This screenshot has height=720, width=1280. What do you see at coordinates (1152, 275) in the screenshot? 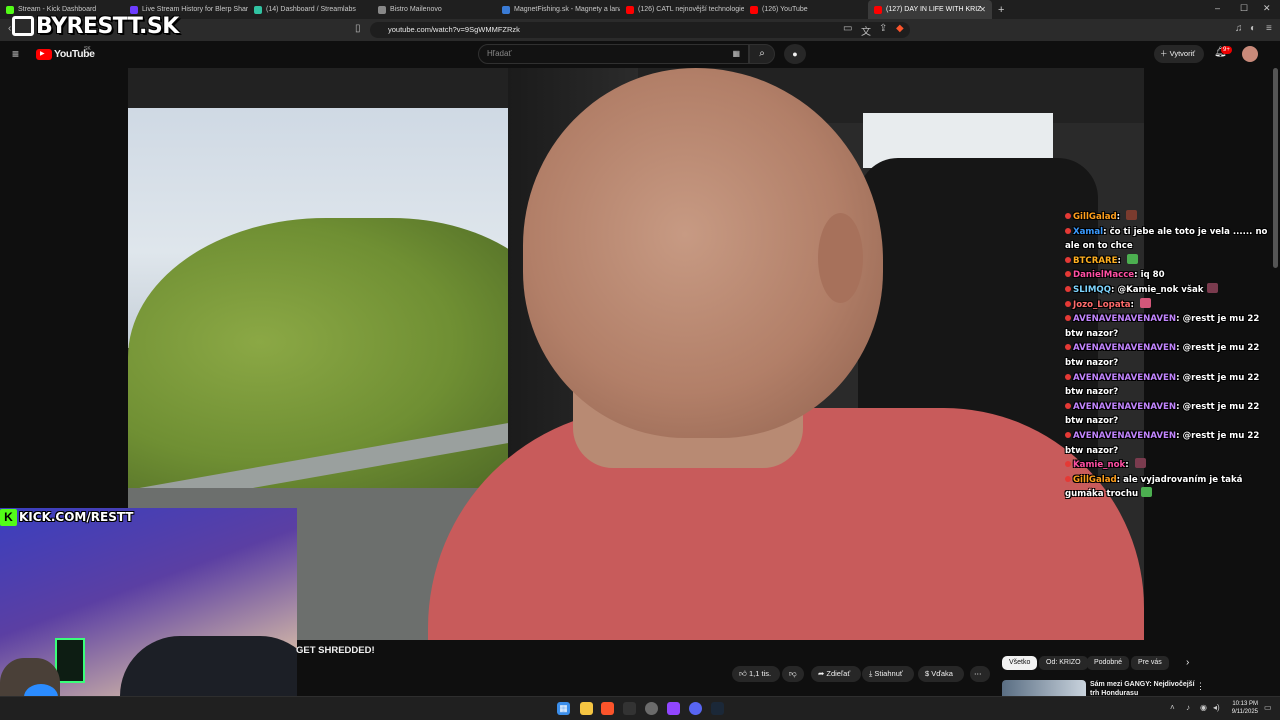
I see `chat-text: iq 80` at bounding box center [1152, 275].